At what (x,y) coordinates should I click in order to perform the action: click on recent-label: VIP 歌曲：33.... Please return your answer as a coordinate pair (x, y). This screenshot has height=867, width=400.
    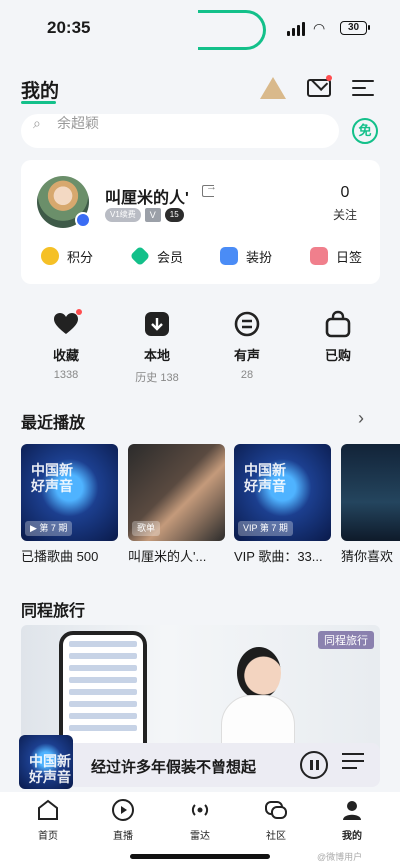
    Looking at the image, I should click on (278, 556).